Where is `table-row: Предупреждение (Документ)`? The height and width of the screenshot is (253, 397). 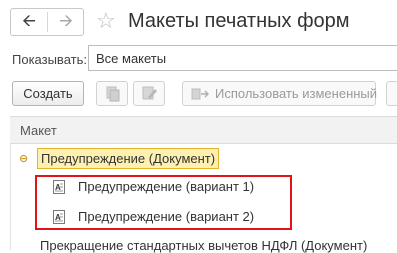
table-row: Предупреждение (Документ) is located at coordinates (128, 158).